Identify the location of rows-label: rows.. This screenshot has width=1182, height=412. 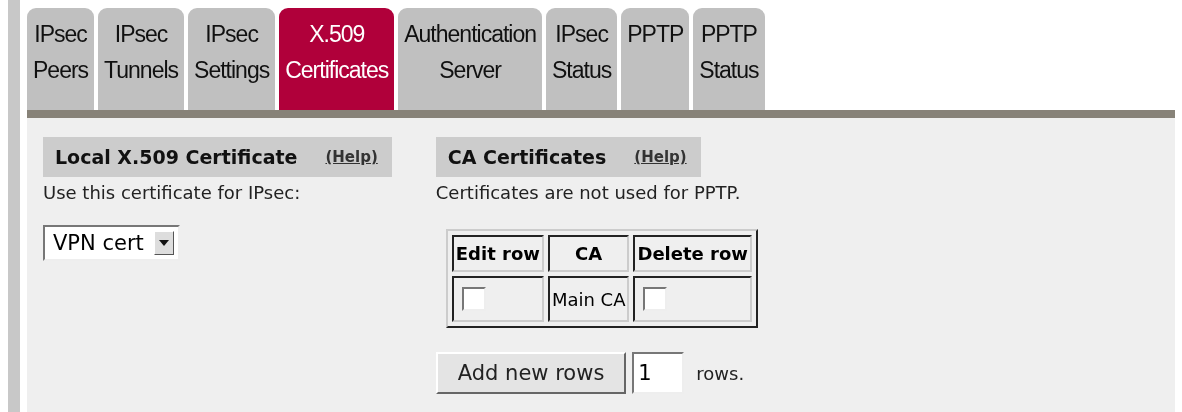
(720, 373).